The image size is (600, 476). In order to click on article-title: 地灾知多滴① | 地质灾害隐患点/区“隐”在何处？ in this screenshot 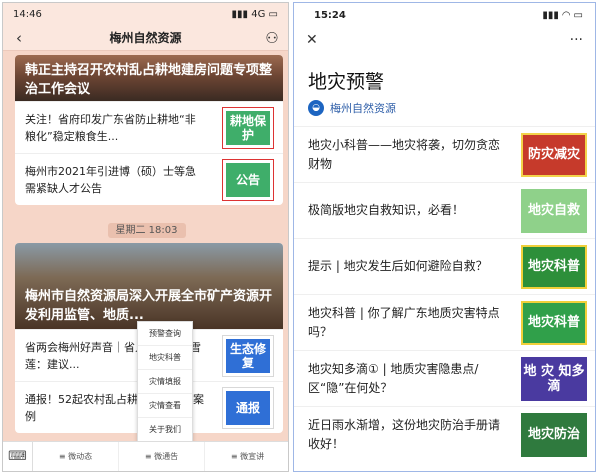, I will do `click(393, 378)`.